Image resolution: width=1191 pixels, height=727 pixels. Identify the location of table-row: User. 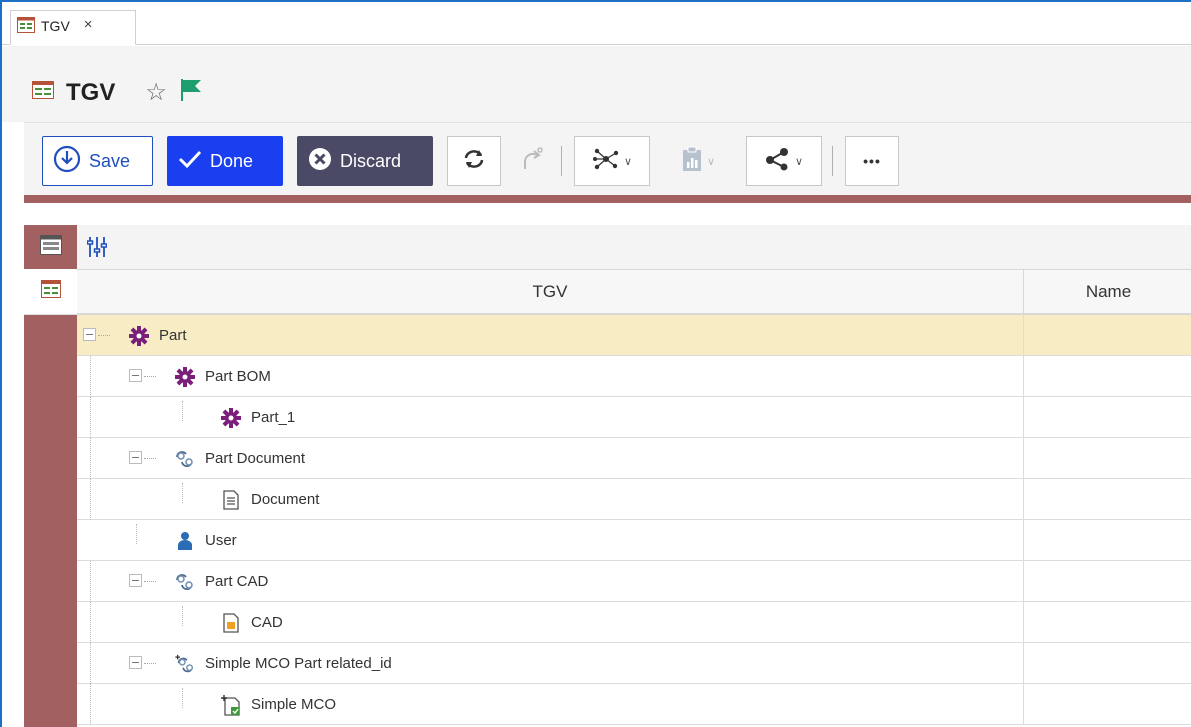
(634, 540).